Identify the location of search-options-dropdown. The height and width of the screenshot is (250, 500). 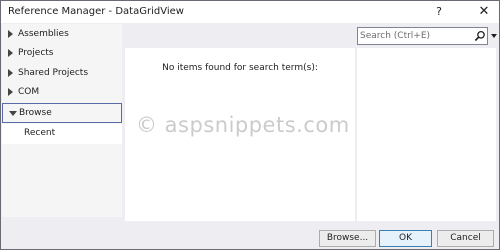
(494, 36).